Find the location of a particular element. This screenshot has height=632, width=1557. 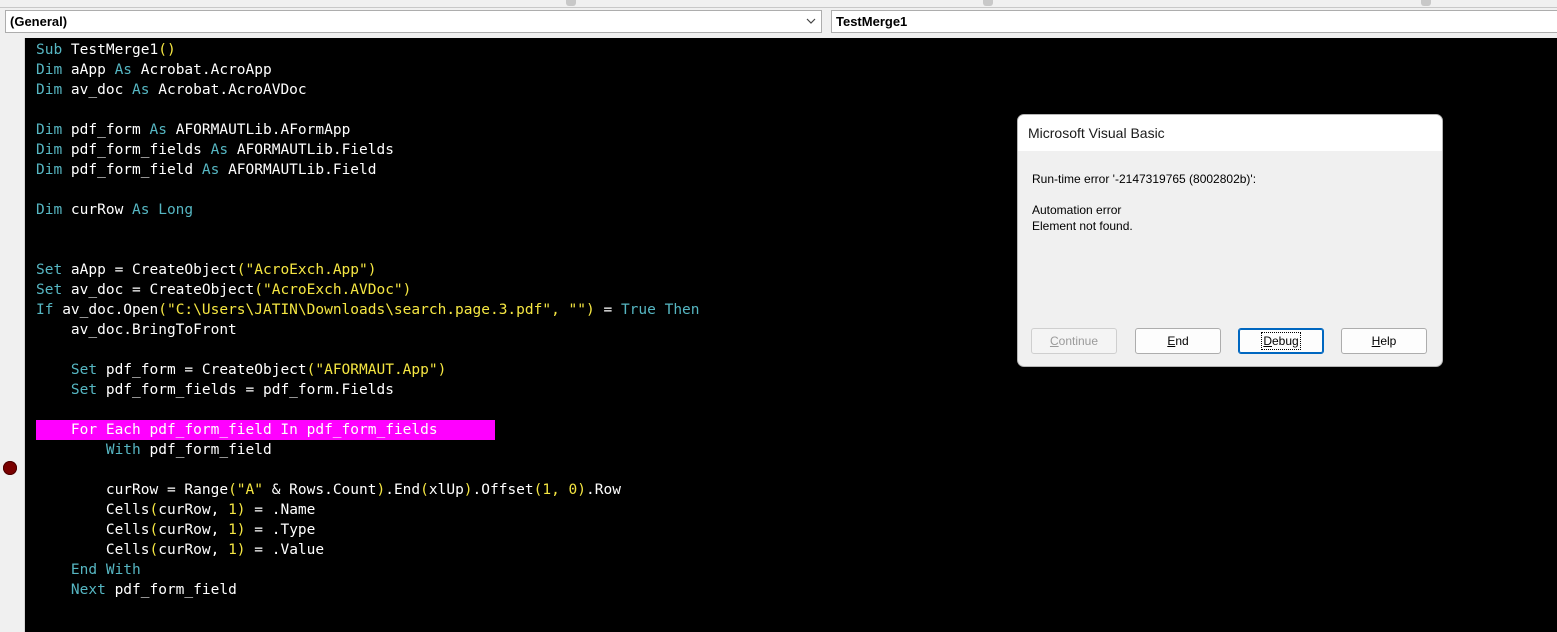

code-text: pdf_form_fields = pdf_form.Fields is located at coordinates (249, 390).